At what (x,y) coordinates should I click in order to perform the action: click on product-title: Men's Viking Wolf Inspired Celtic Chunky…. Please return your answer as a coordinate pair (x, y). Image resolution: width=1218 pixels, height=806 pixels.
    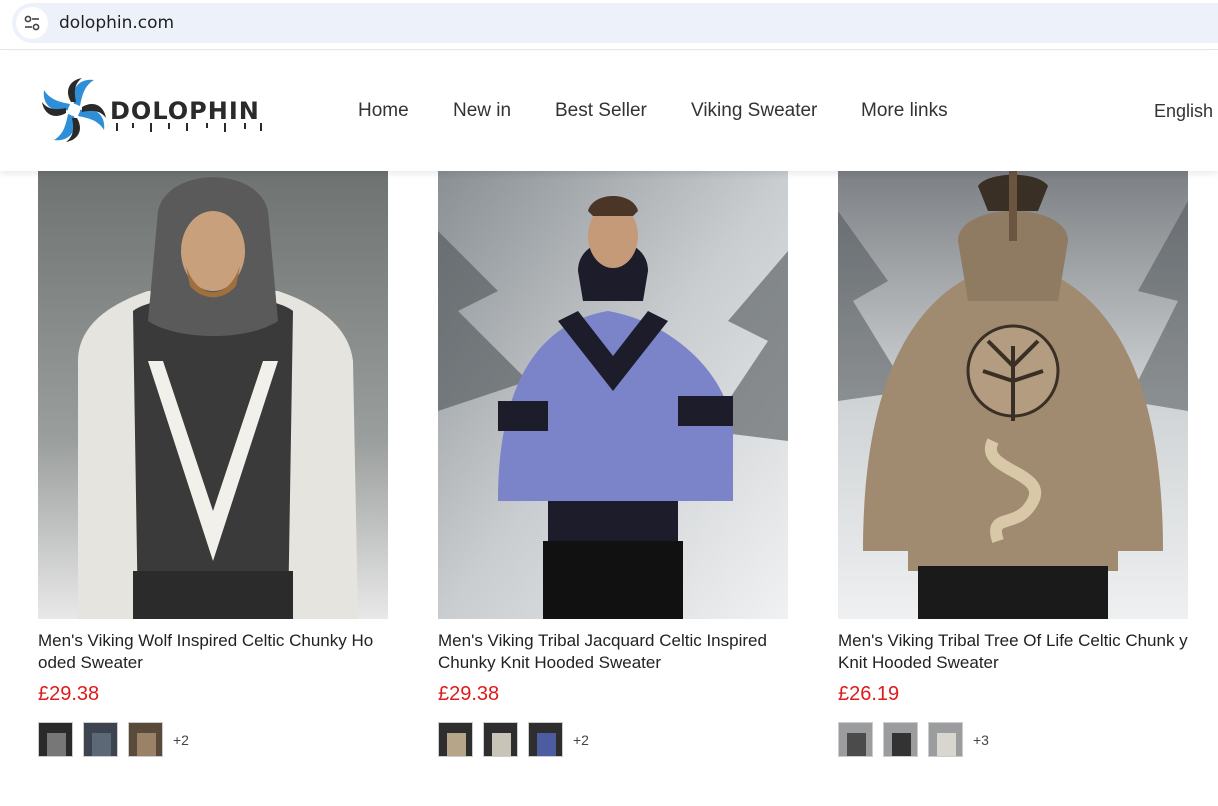
    Looking at the image, I should click on (214, 652).